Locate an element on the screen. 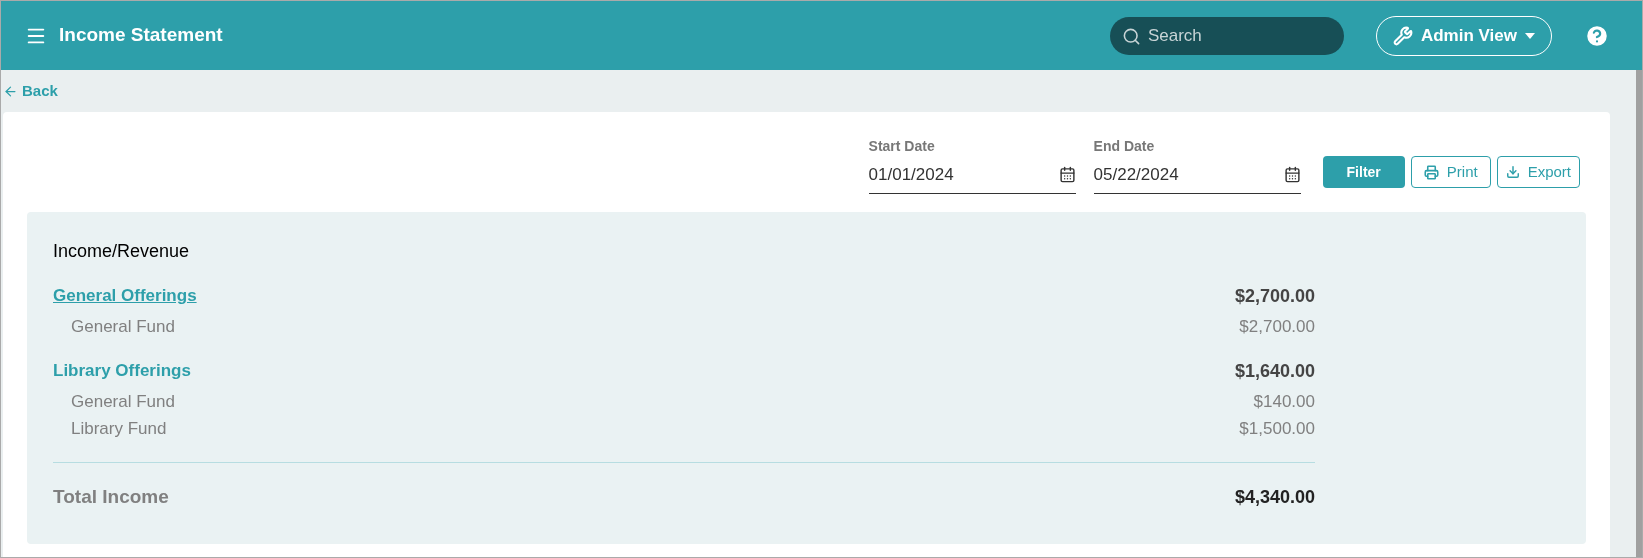 The width and height of the screenshot is (1643, 558). back-link: Back is located at coordinates (30, 91).